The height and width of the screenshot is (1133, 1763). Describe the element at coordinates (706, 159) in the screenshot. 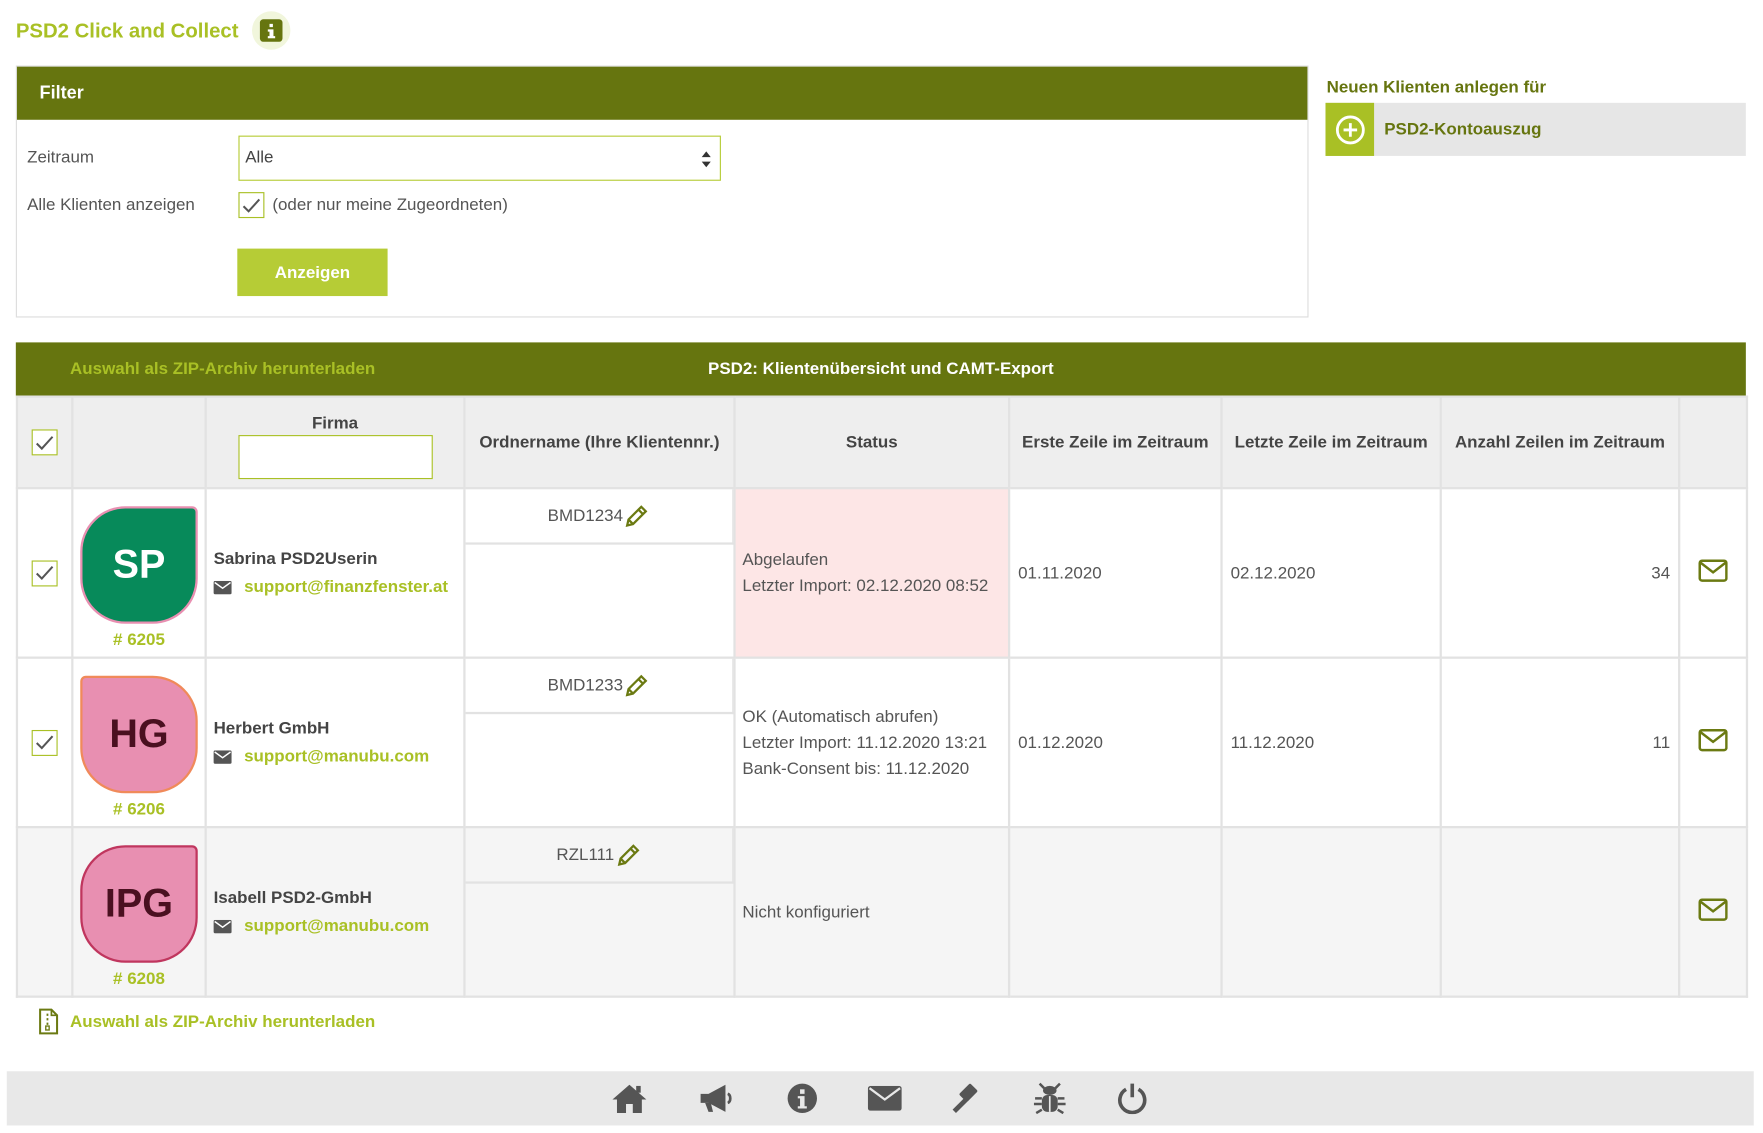

I see `select-arrows-icon` at that location.